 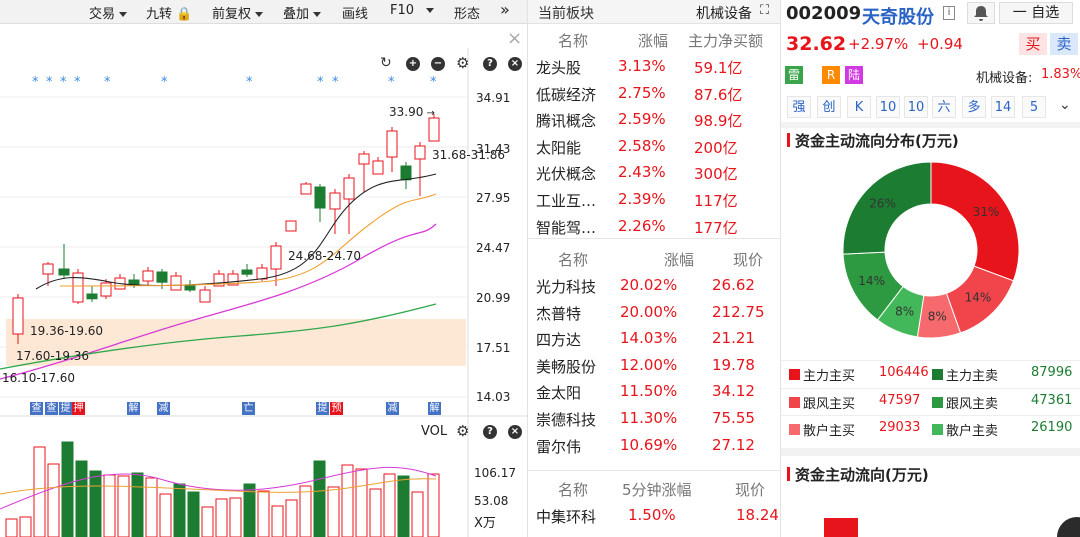 I want to click on adjust-menu: 前复权, so click(x=238, y=12).